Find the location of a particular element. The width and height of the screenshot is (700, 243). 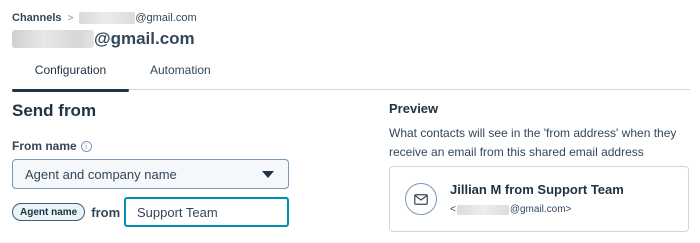

agent-name-token: Agent name is located at coordinates (49, 212).